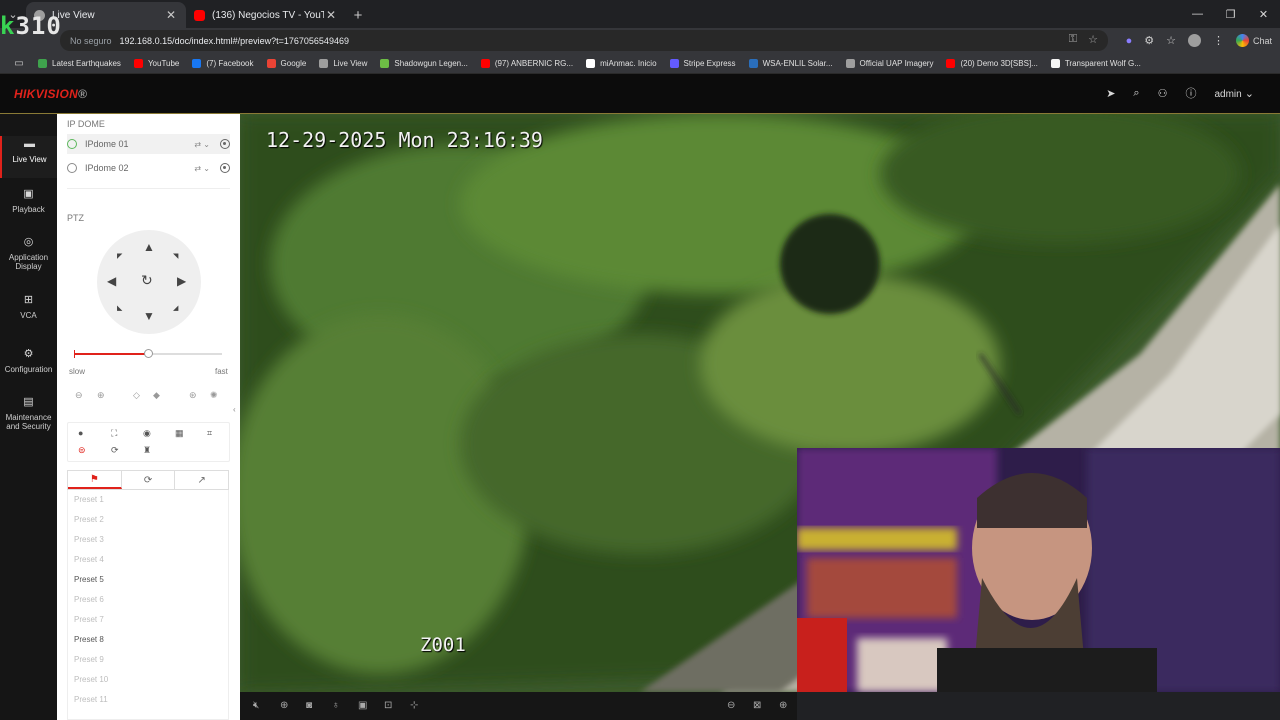 This screenshot has height=720, width=1280. I want to click on sidebar-toggle-icon: ▭, so click(19, 63).